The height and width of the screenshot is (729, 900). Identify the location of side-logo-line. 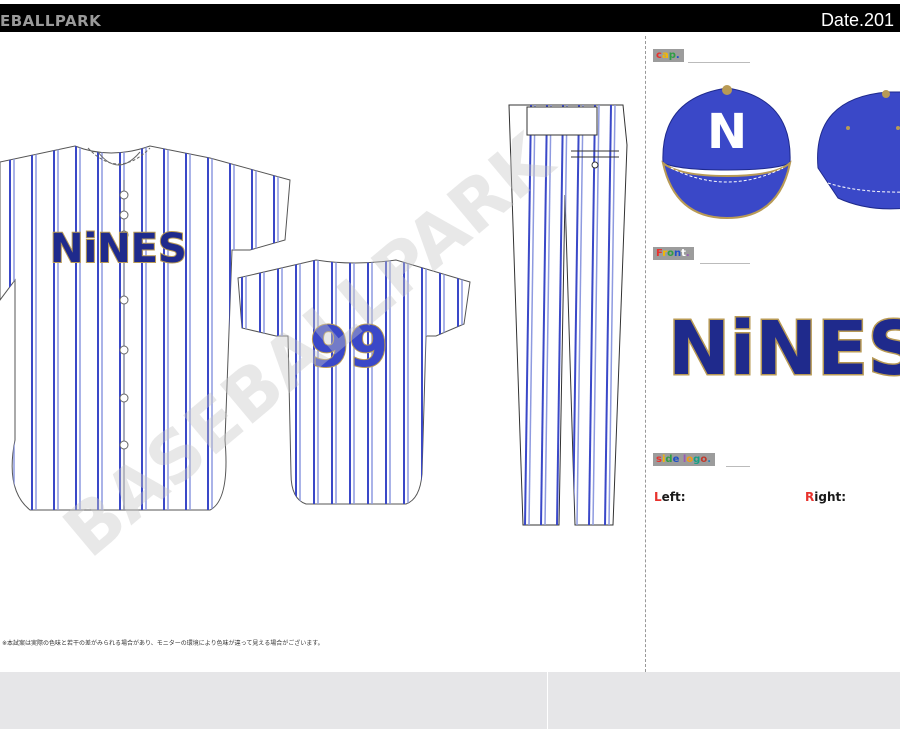
(738, 466).